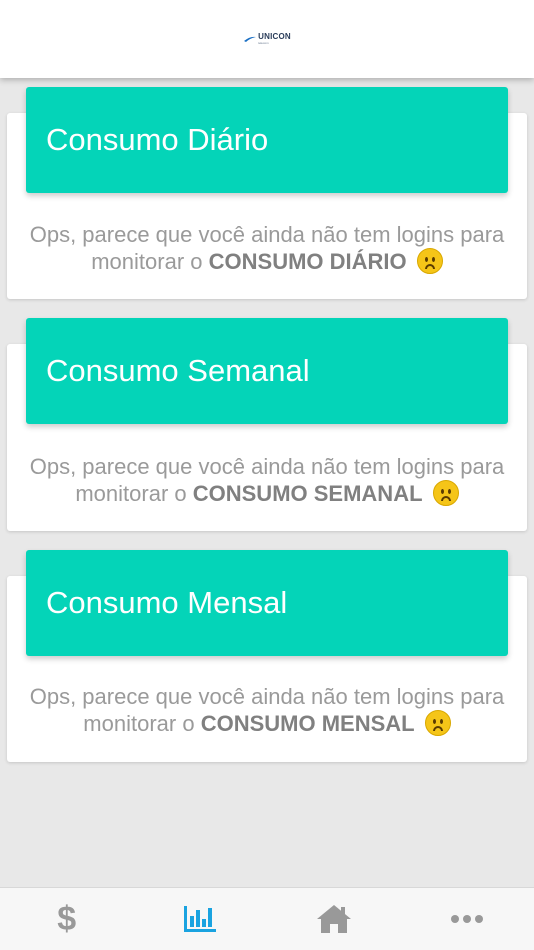  What do you see at coordinates (178, 370) in the screenshot?
I see `card-title: Consumo Semanal` at bounding box center [178, 370].